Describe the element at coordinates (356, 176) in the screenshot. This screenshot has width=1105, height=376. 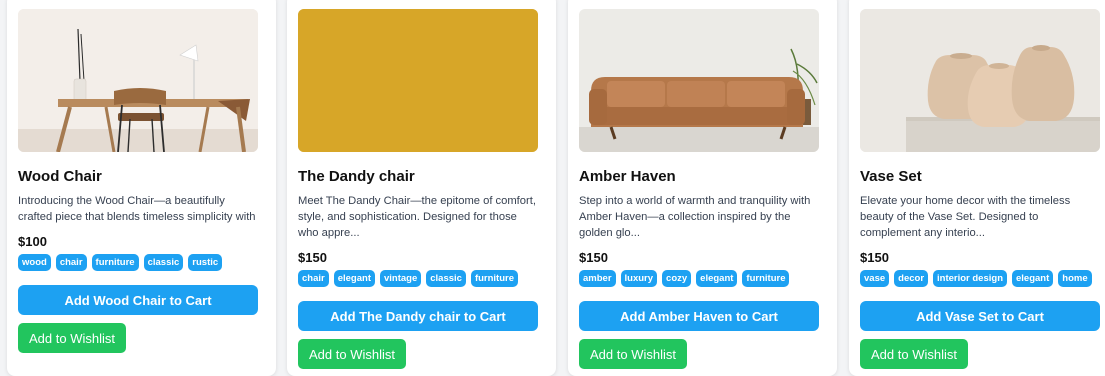
I see `product-title: The Dandy chair` at that location.